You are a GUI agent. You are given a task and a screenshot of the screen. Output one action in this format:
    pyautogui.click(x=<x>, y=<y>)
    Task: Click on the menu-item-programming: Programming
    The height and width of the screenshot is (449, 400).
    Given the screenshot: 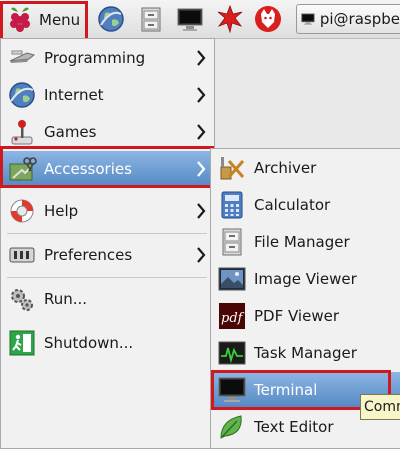 What is the action you would take?
    pyautogui.click(x=107, y=58)
    